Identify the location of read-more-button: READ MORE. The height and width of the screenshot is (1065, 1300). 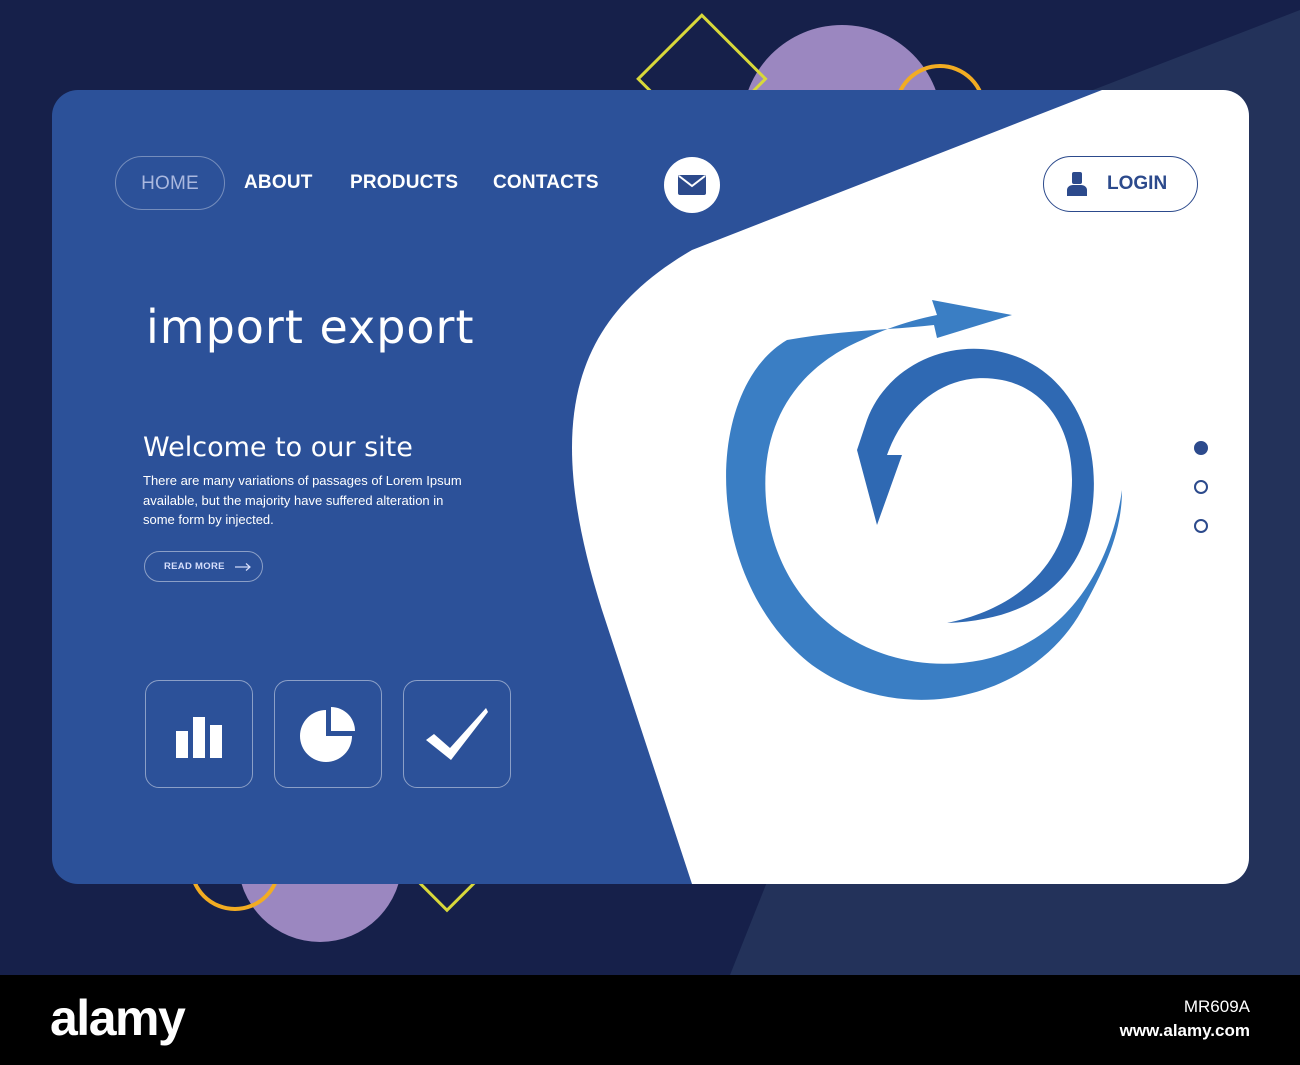
(203, 566).